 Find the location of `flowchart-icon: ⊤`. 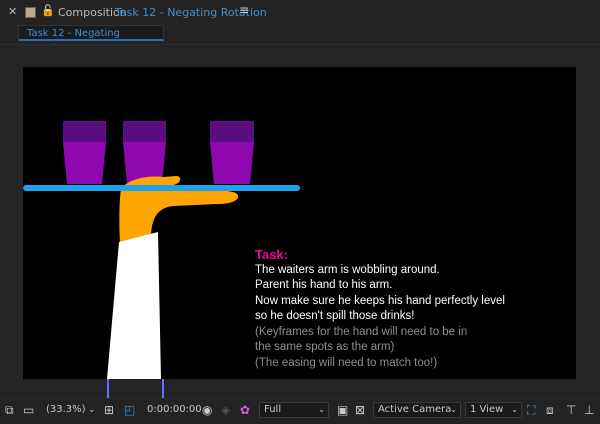

flowchart-icon: ⊤ is located at coordinates (571, 410).